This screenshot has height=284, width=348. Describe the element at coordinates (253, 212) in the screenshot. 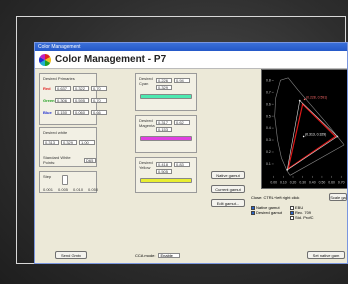

I see `desired-gamut-checkbox` at that location.